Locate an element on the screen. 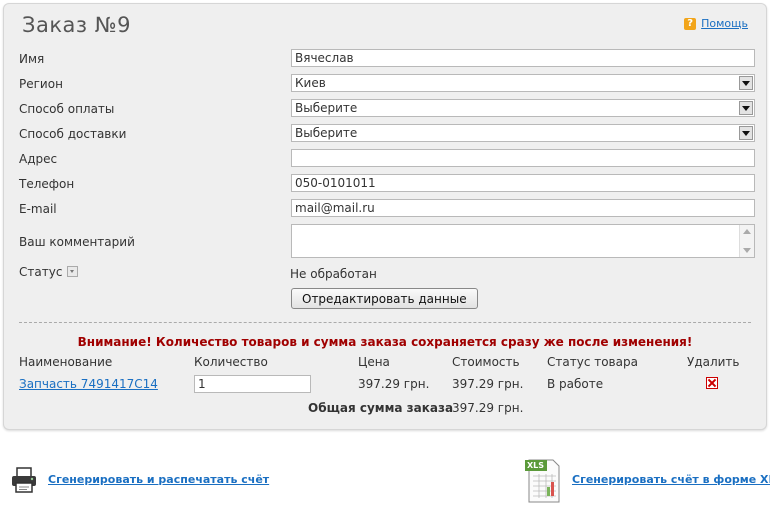 This screenshot has width=770, height=509. column-header-cost: Стоимость is located at coordinates (486, 362).